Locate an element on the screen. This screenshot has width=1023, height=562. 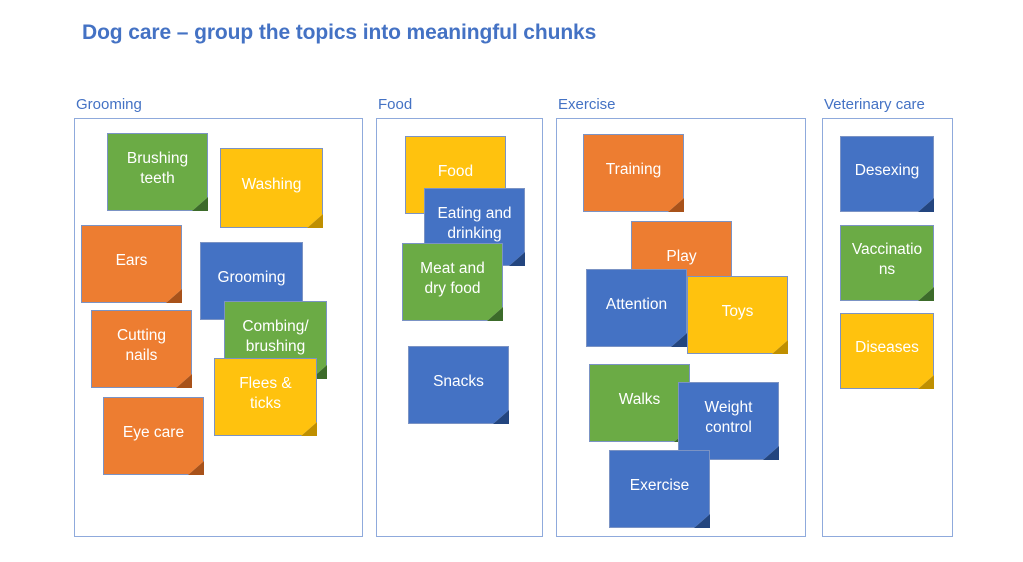
sticky-note: Vaccinatio ns is located at coordinates (887, 263).